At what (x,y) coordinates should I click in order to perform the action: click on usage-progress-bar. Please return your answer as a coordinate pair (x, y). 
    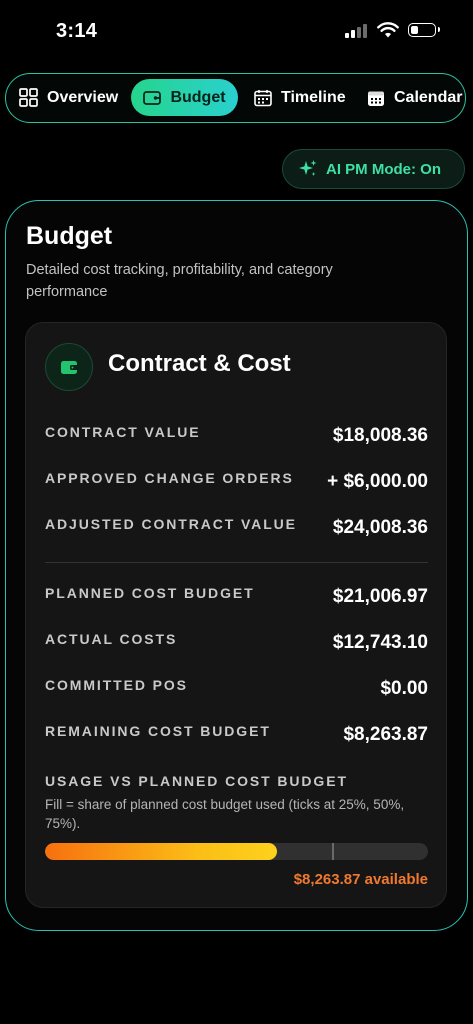
    Looking at the image, I should click on (236, 851).